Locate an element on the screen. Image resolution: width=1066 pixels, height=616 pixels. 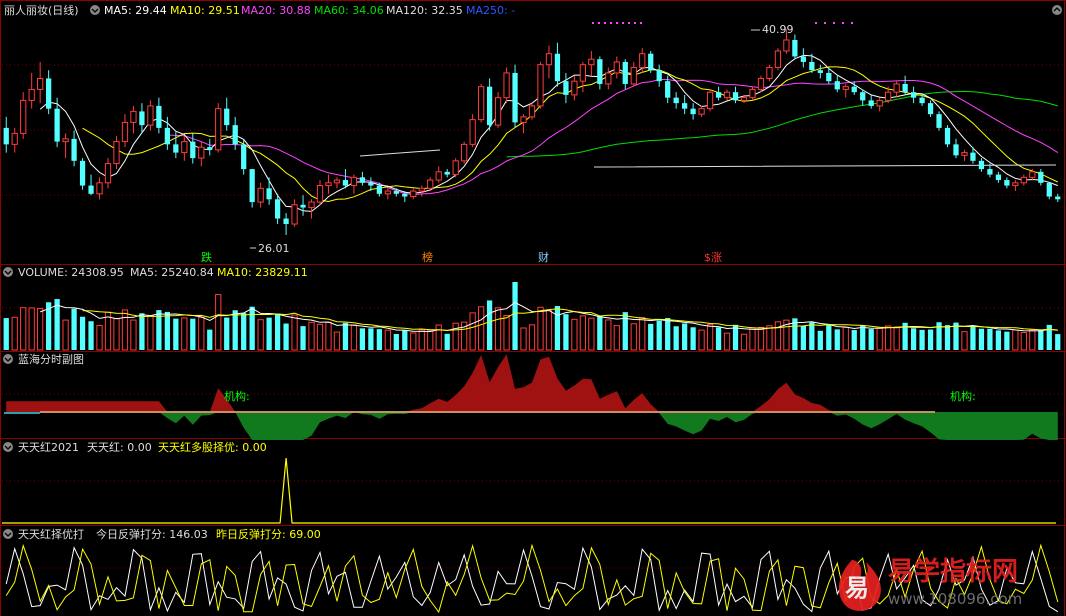
ma120-label: MA120: 32.35 is located at coordinates (424, 10).